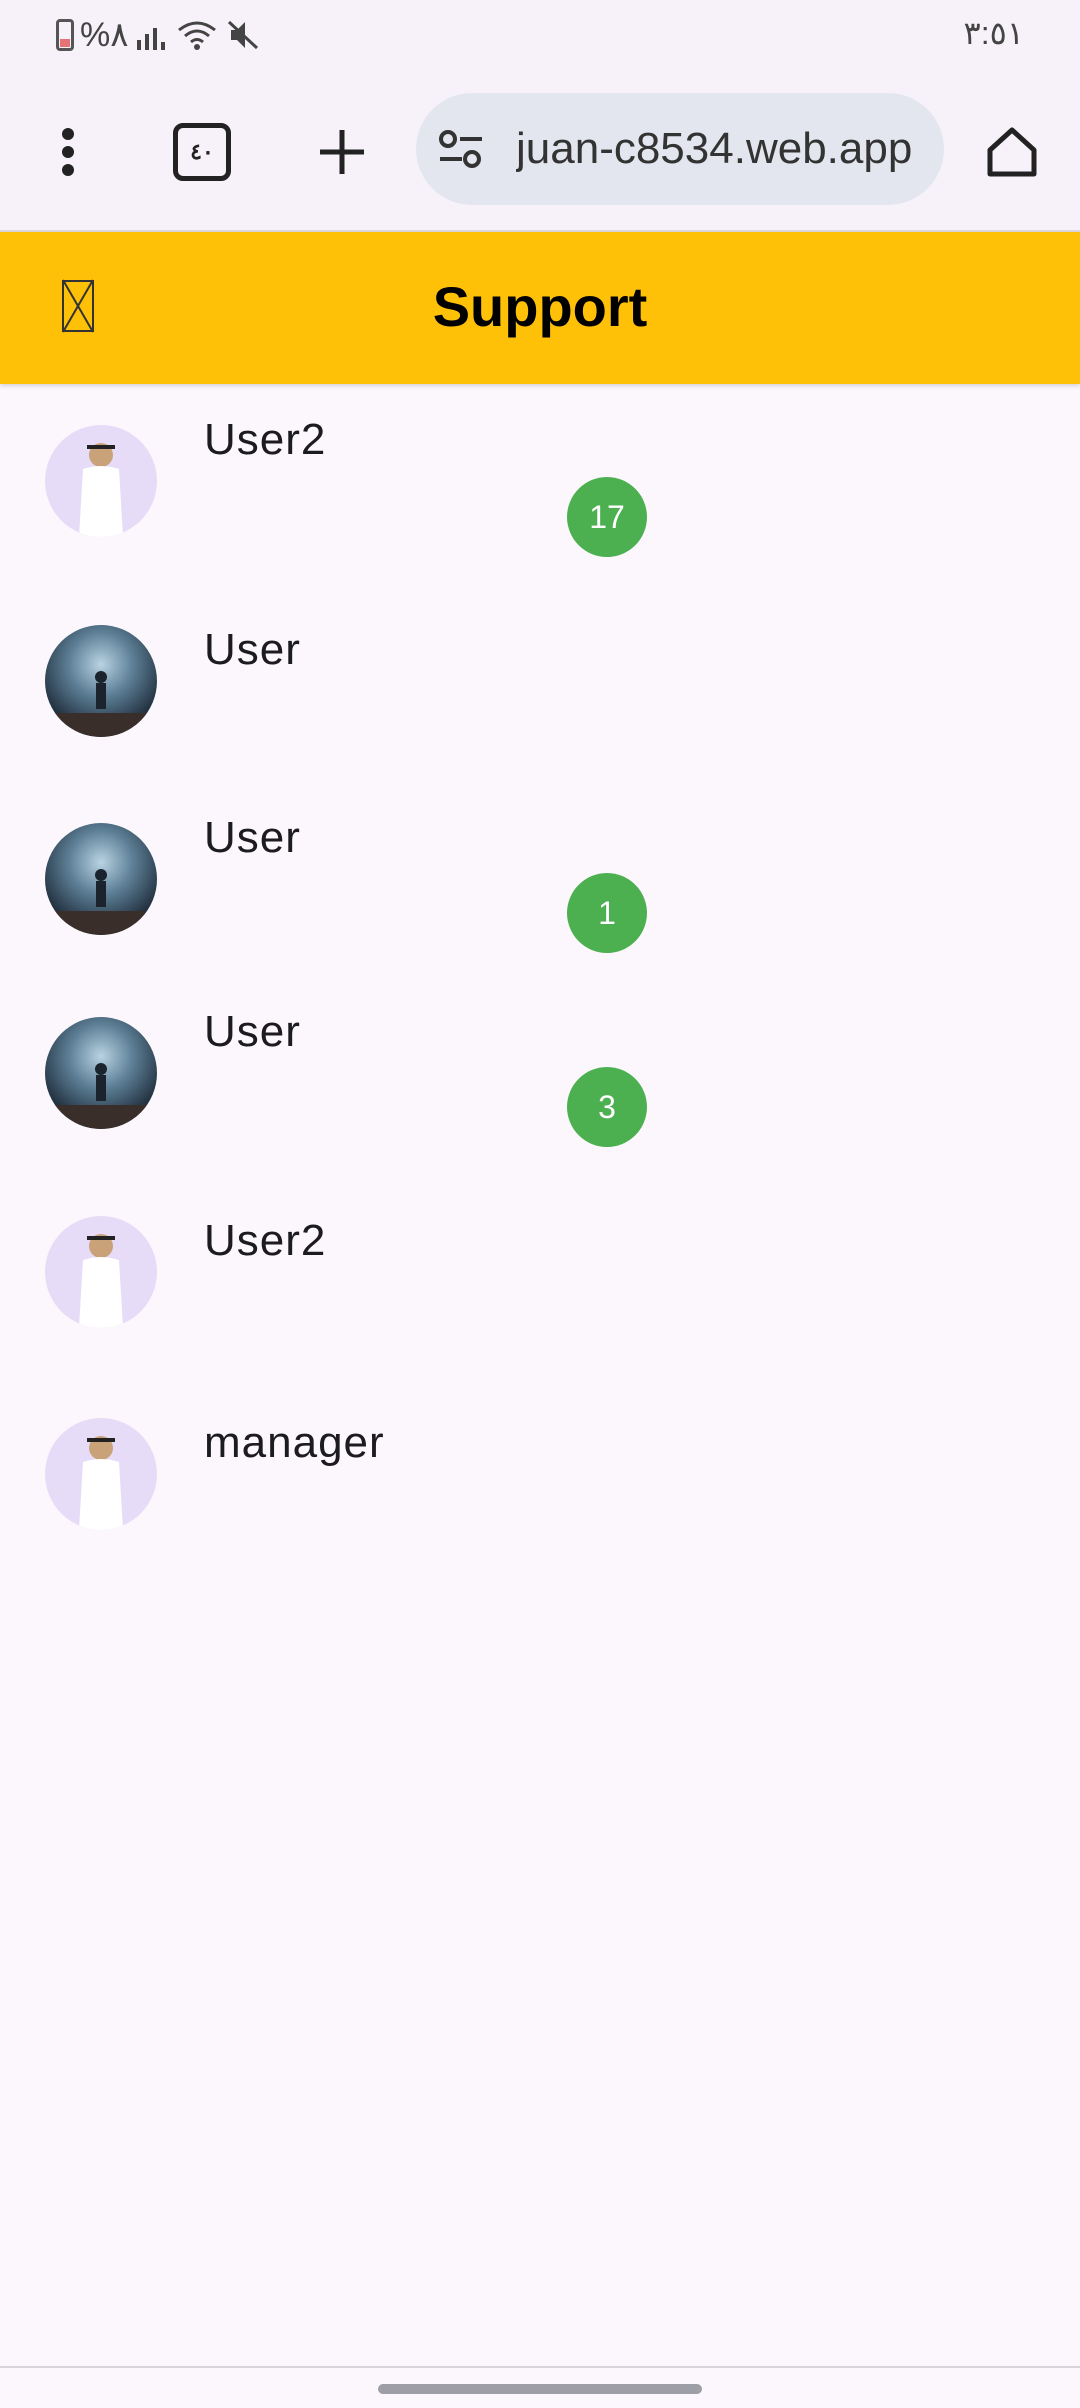 This screenshot has height=2408, width=1080. What do you see at coordinates (607, 517) in the screenshot?
I see `unread-badge: 17` at bounding box center [607, 517].